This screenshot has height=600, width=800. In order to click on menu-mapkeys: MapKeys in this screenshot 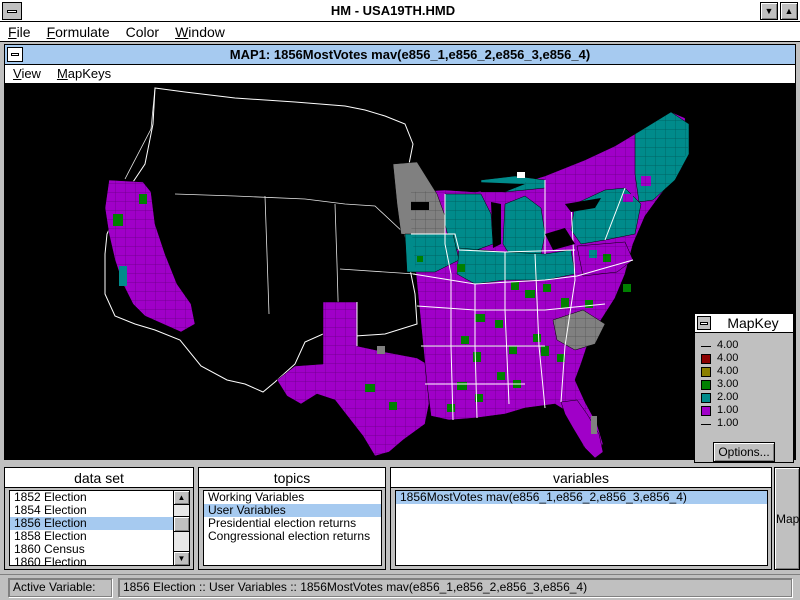, I will do `click(84, 73)`.